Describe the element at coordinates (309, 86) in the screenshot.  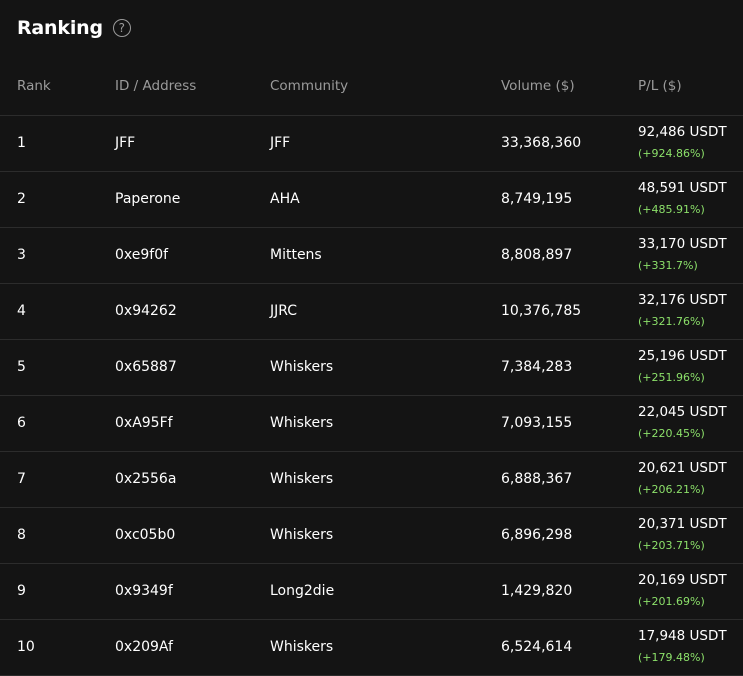
I see `column-header-community: Community` at that location.